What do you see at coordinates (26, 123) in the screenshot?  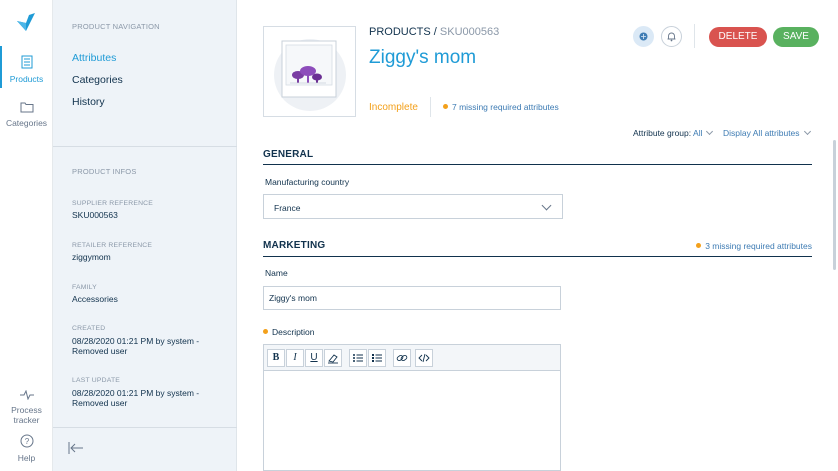 I see `rail-categories-label: Categories` at bounding box center [26, 123].